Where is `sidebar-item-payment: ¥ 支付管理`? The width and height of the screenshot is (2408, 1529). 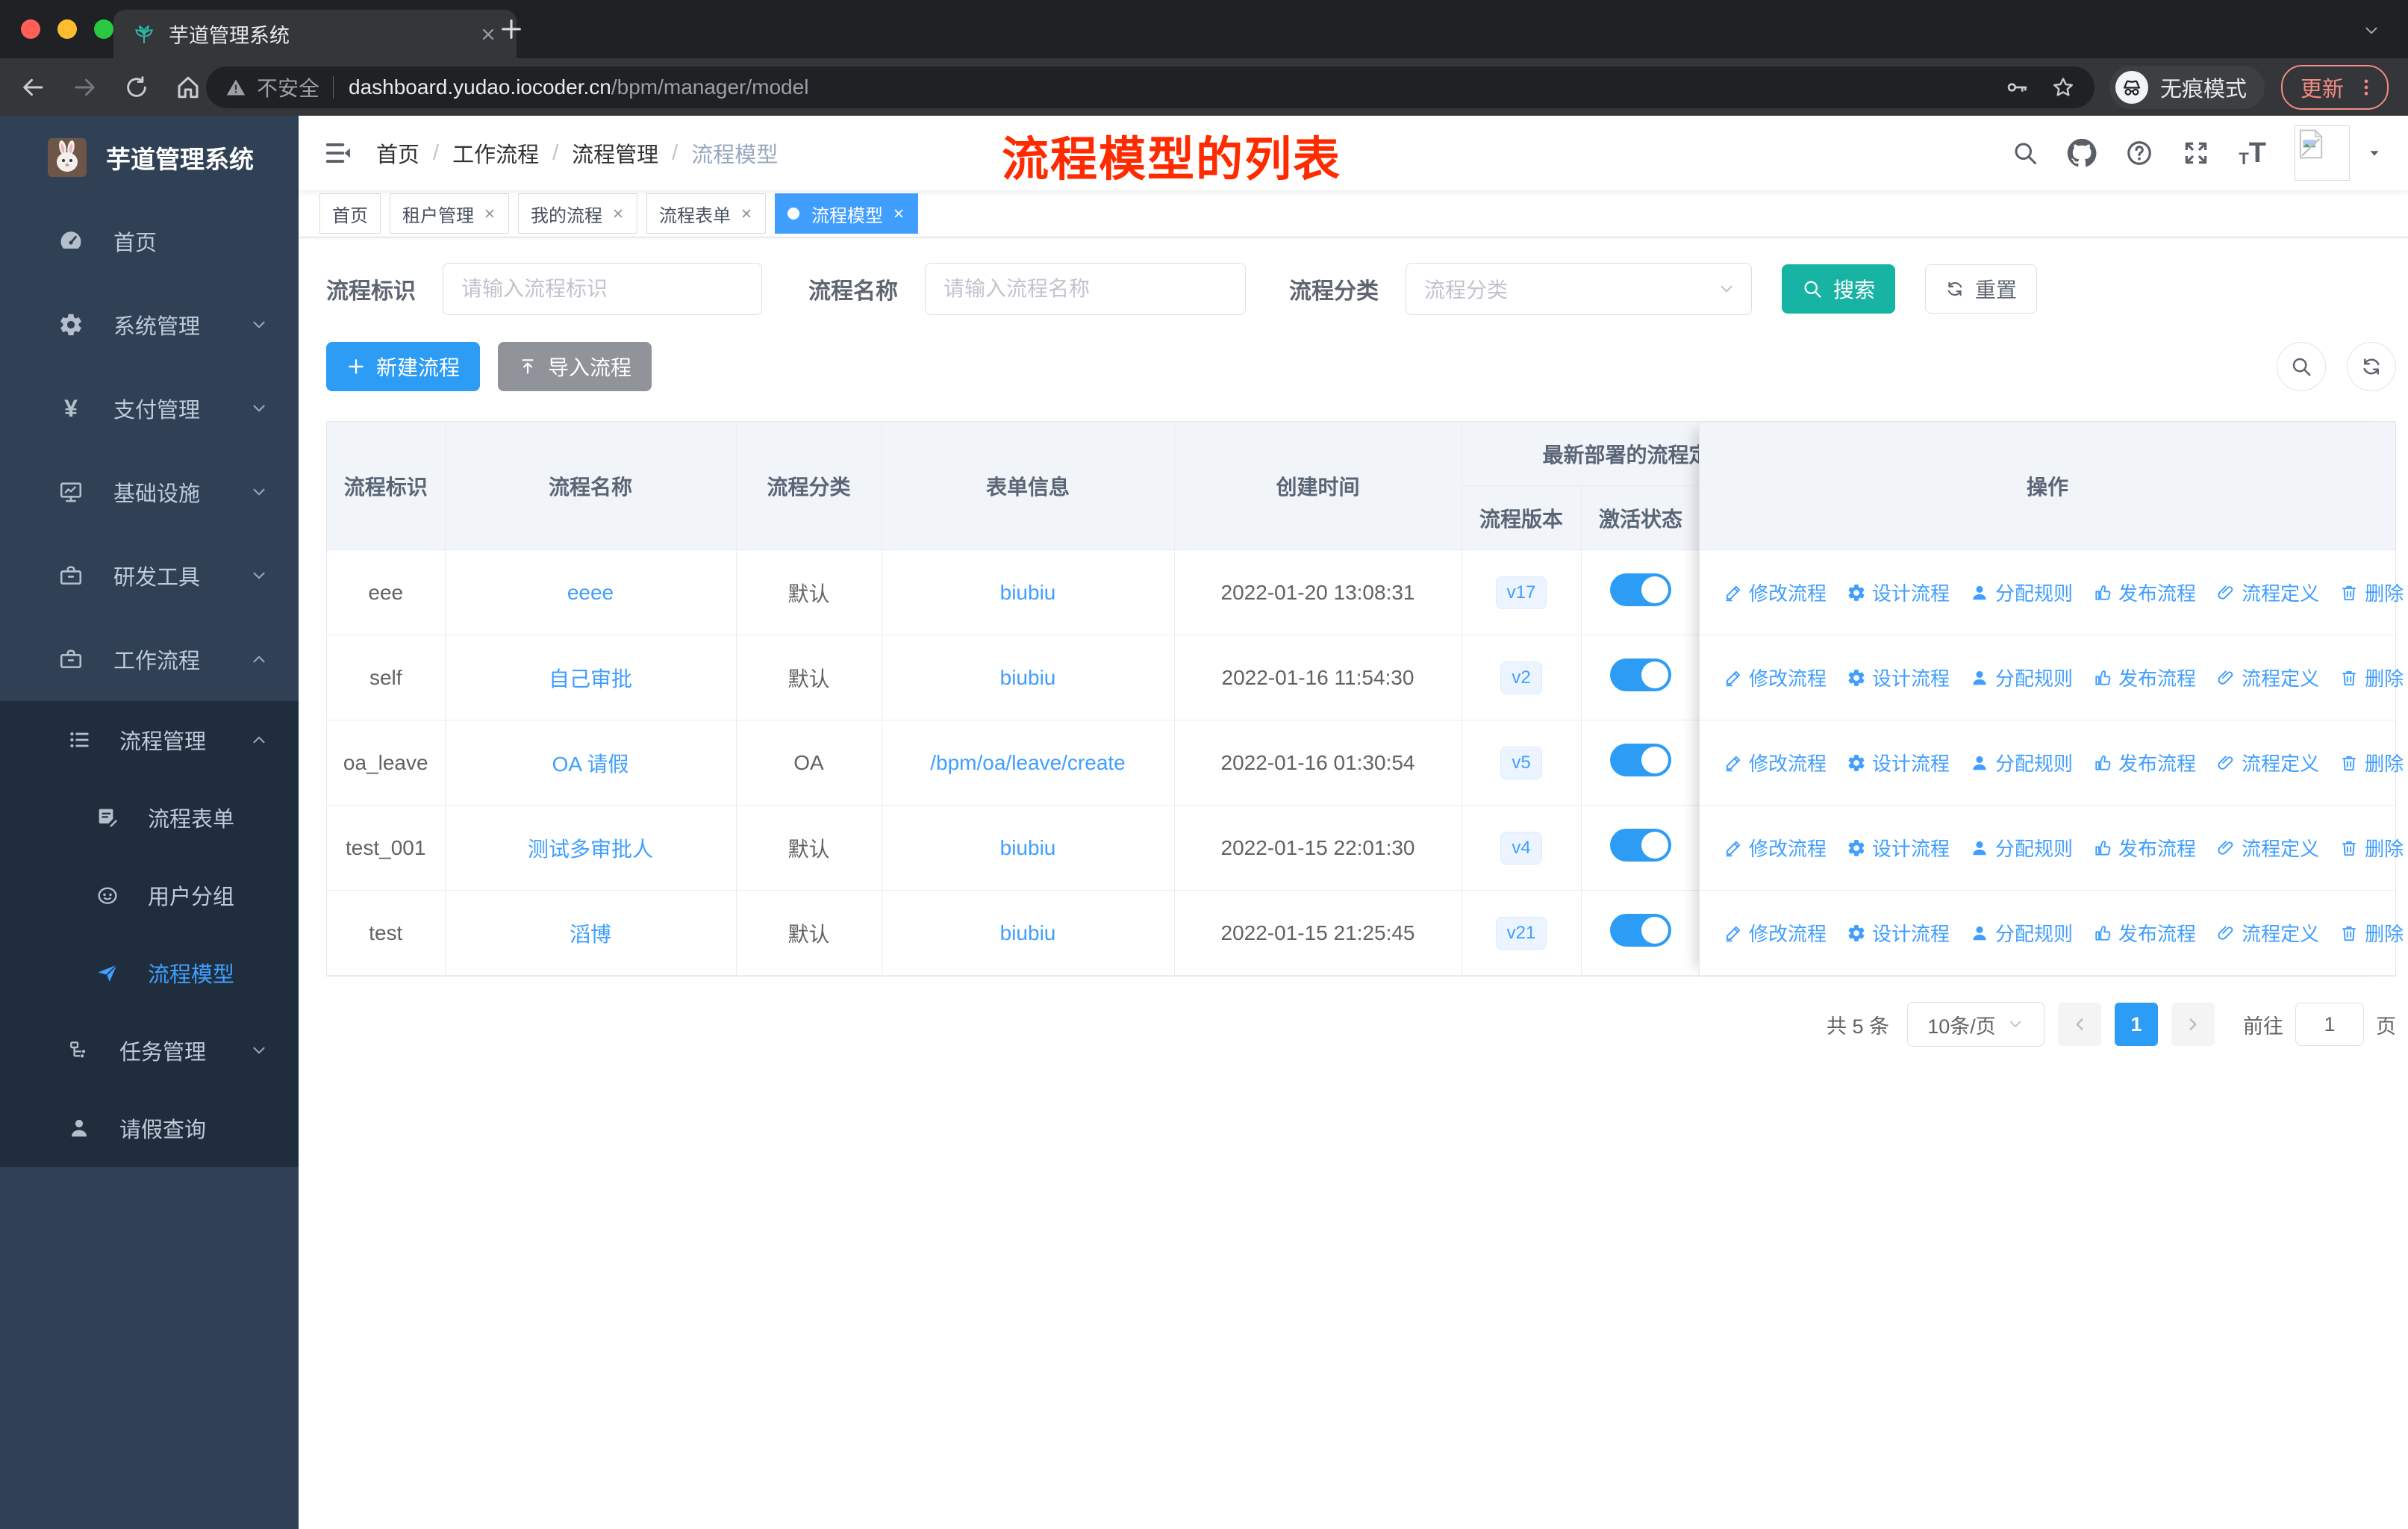 sidebar-item-payment: ¥ 支付管理 is located at coordinates (149, 409).